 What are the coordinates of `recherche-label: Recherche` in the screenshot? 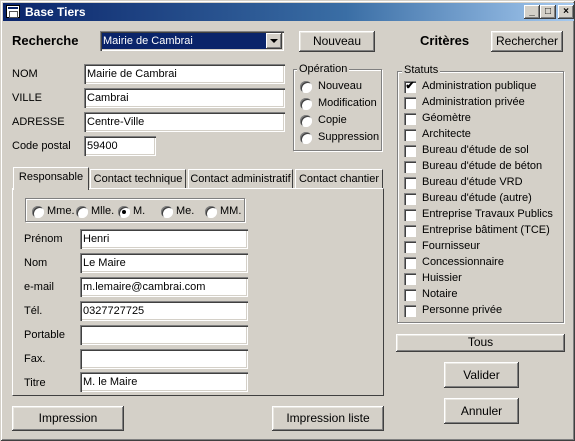 It's located at (45, 40).